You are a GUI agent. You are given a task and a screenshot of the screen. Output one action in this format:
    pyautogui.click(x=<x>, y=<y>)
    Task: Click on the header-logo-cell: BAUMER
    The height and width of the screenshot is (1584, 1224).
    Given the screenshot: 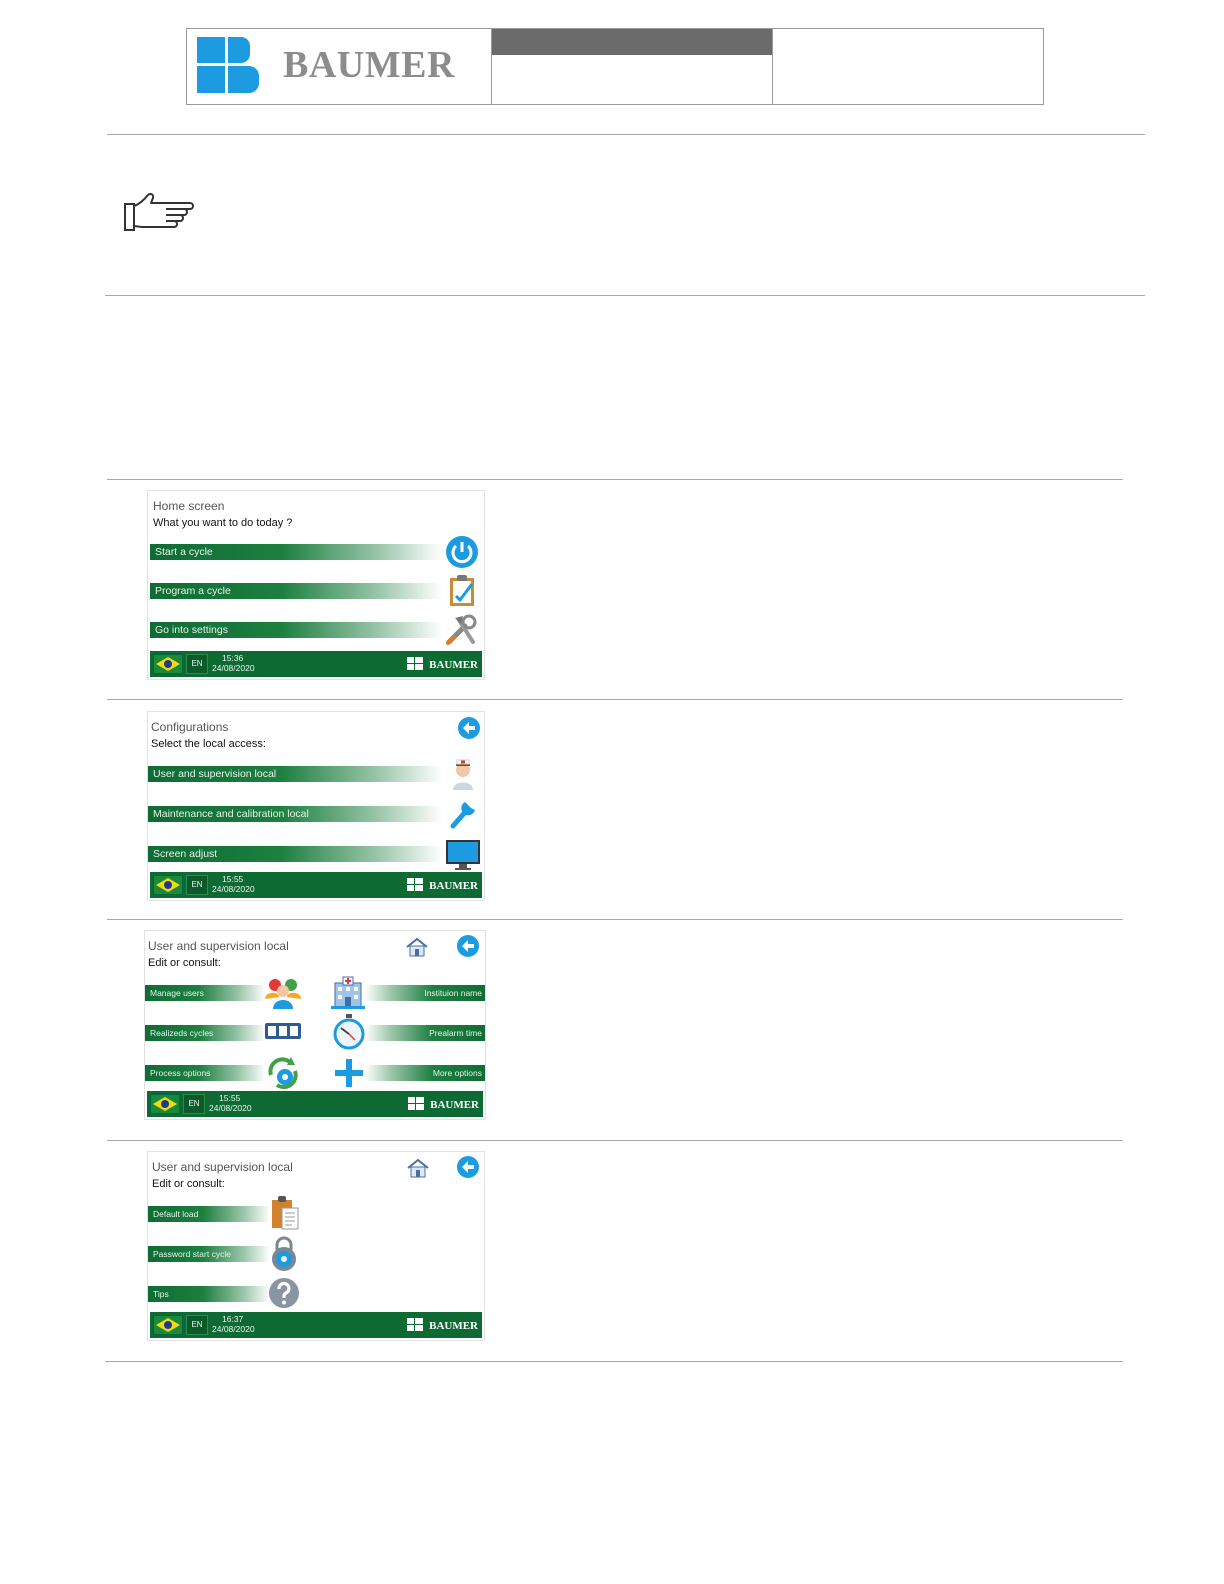 What is the action you would take?
    pyautogui.click(x=339, y=66)
    